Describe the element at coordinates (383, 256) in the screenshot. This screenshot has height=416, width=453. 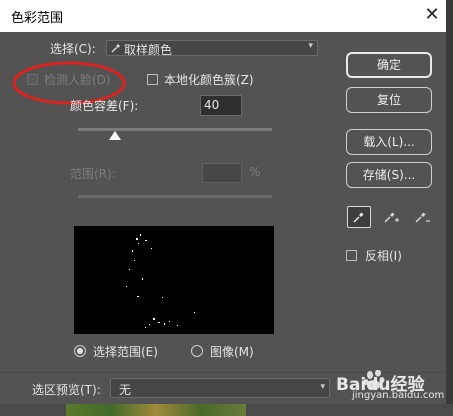
I see `invert-label: 反相(I)` at that location.